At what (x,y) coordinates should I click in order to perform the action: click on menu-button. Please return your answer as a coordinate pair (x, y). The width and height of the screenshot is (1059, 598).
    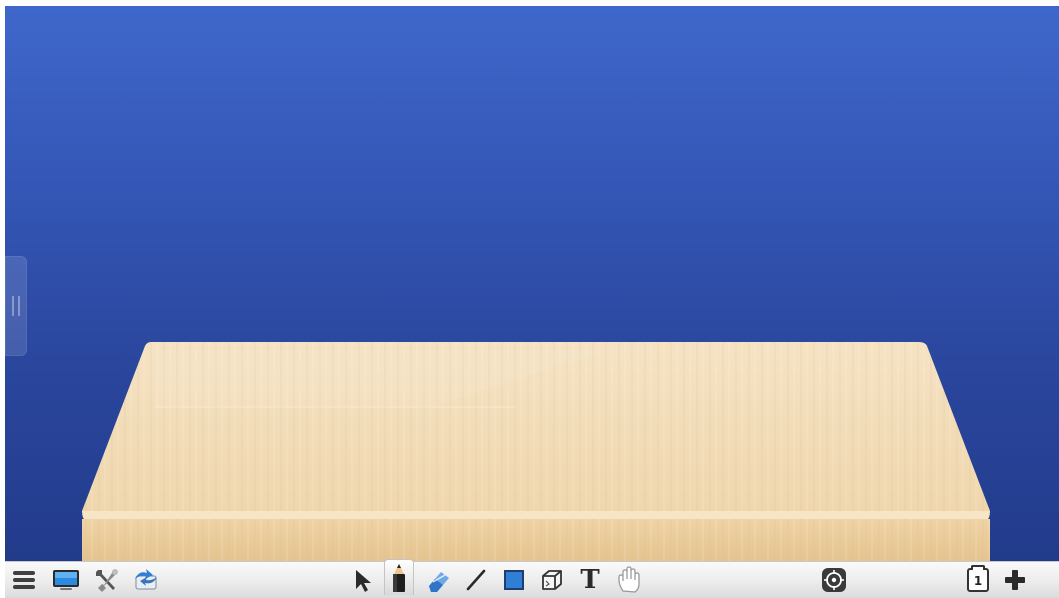
    Looking at the image, I should click on (24, 580).